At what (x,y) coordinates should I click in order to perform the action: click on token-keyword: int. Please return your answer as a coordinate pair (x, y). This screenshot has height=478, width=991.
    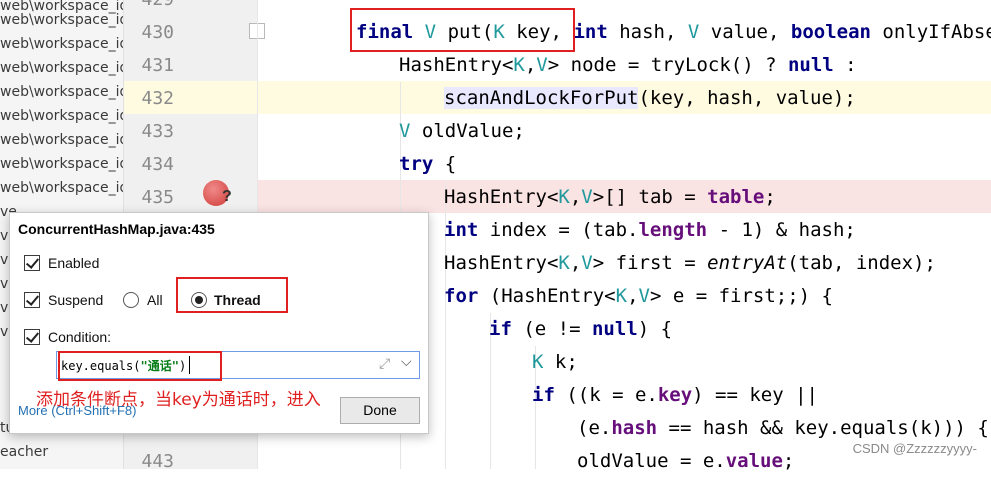
    Looking at the image, I should click on (461, 230).